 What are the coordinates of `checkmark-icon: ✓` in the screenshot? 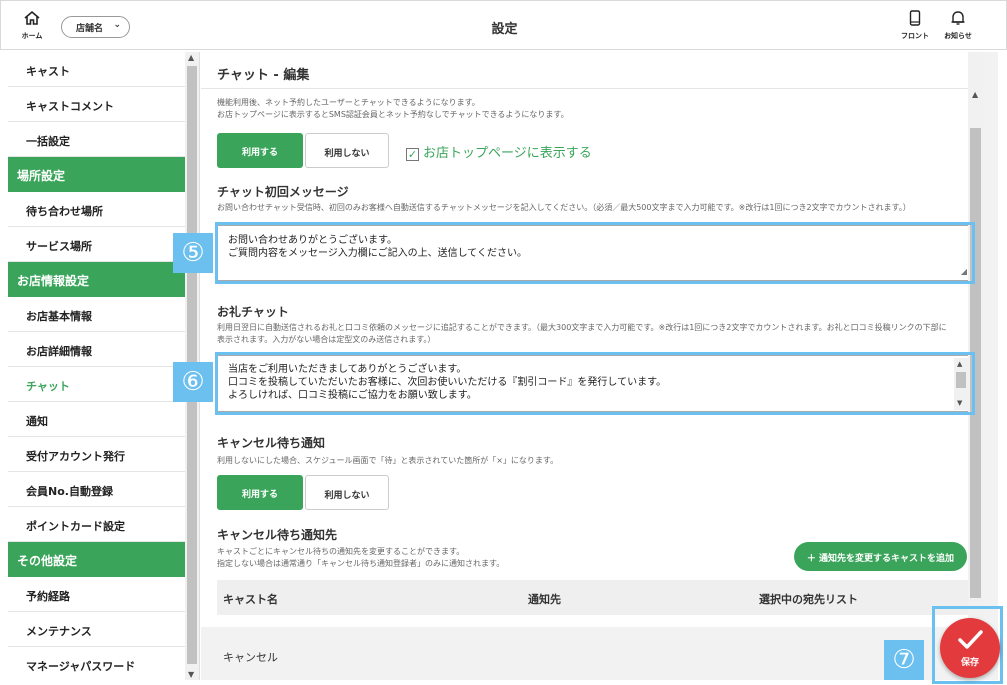 It's located at (412, 154).